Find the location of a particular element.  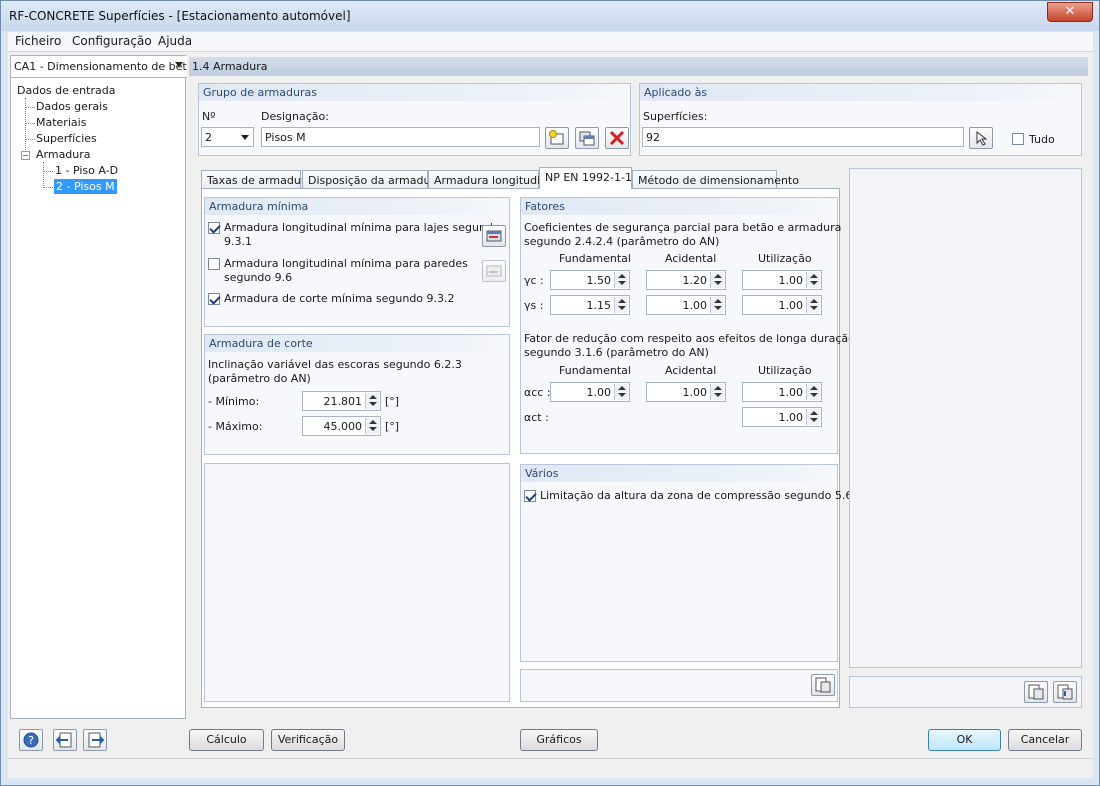

tree-item-materiais: Materiais is located at coordinates (61, 122).